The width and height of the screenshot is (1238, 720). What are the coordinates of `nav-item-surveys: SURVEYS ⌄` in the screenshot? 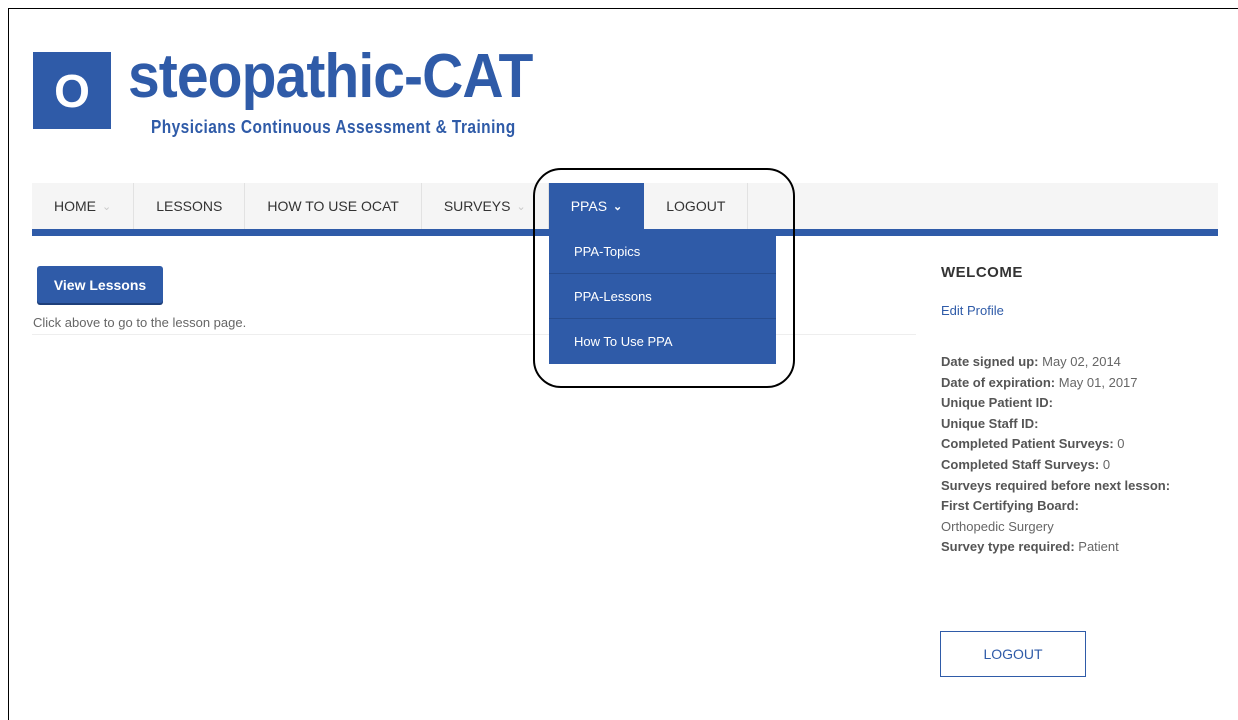 It's located at (485, 206).